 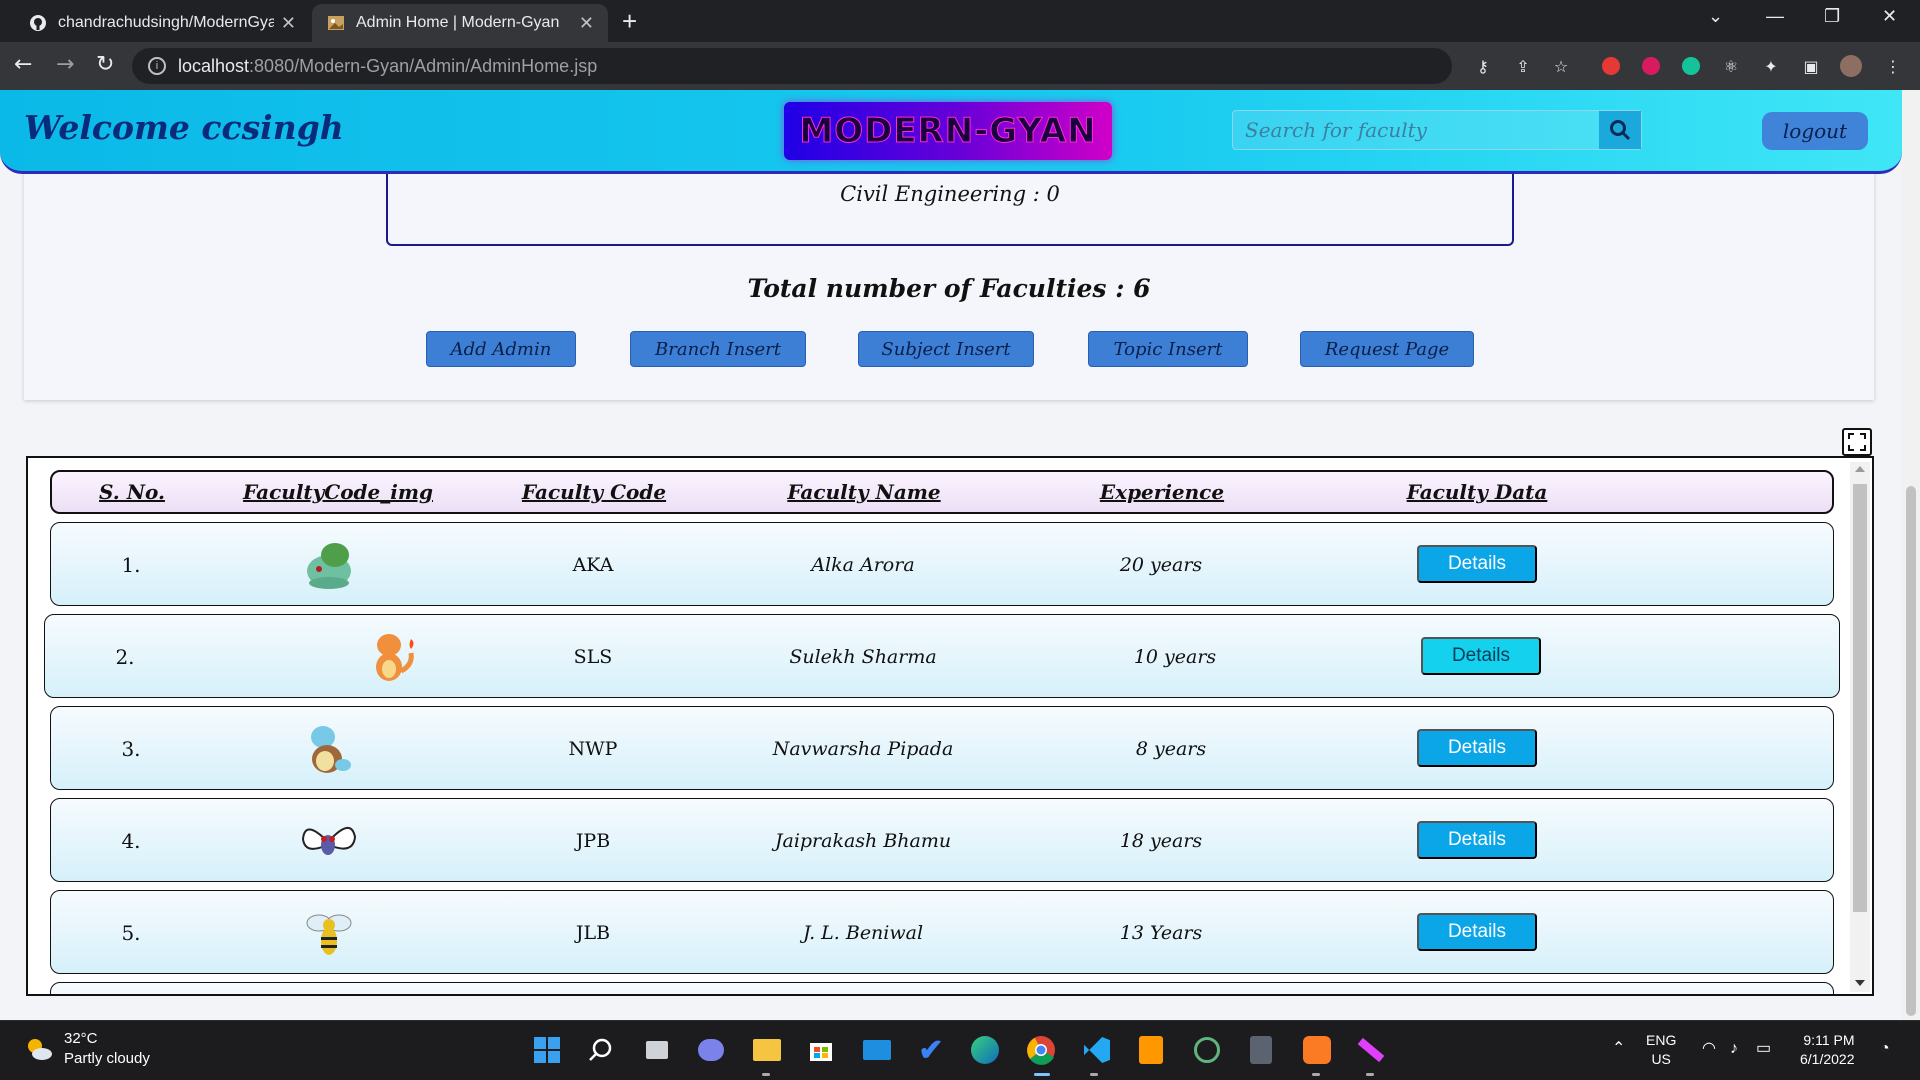 What do you see at coordinates (877, 1050) in the screenshot?
I see `mail-icon` at bounding box center [877, 1050].